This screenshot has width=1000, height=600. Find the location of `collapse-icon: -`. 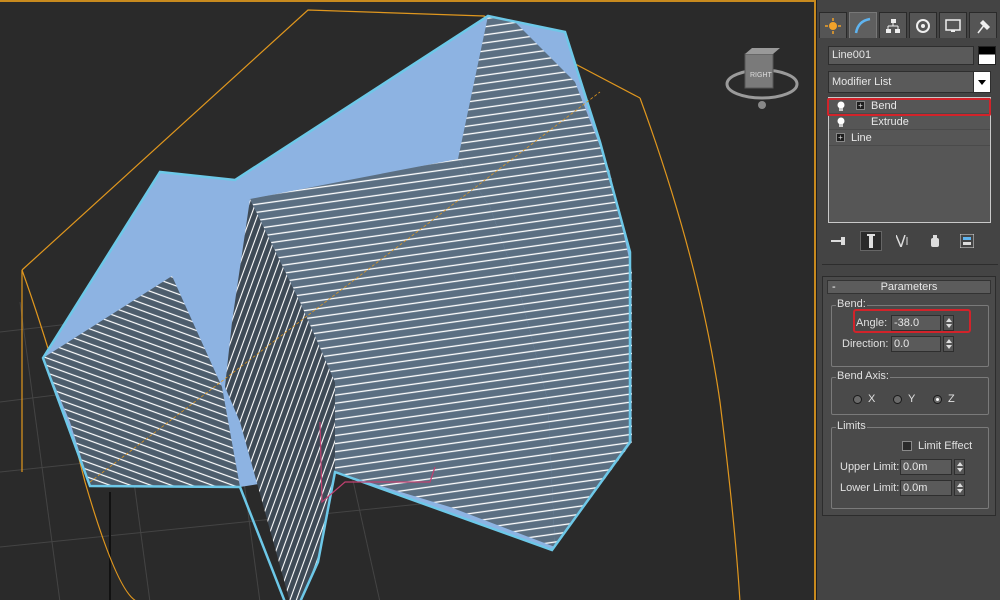

collapse-icon: - is located at coordinates (834, 287).